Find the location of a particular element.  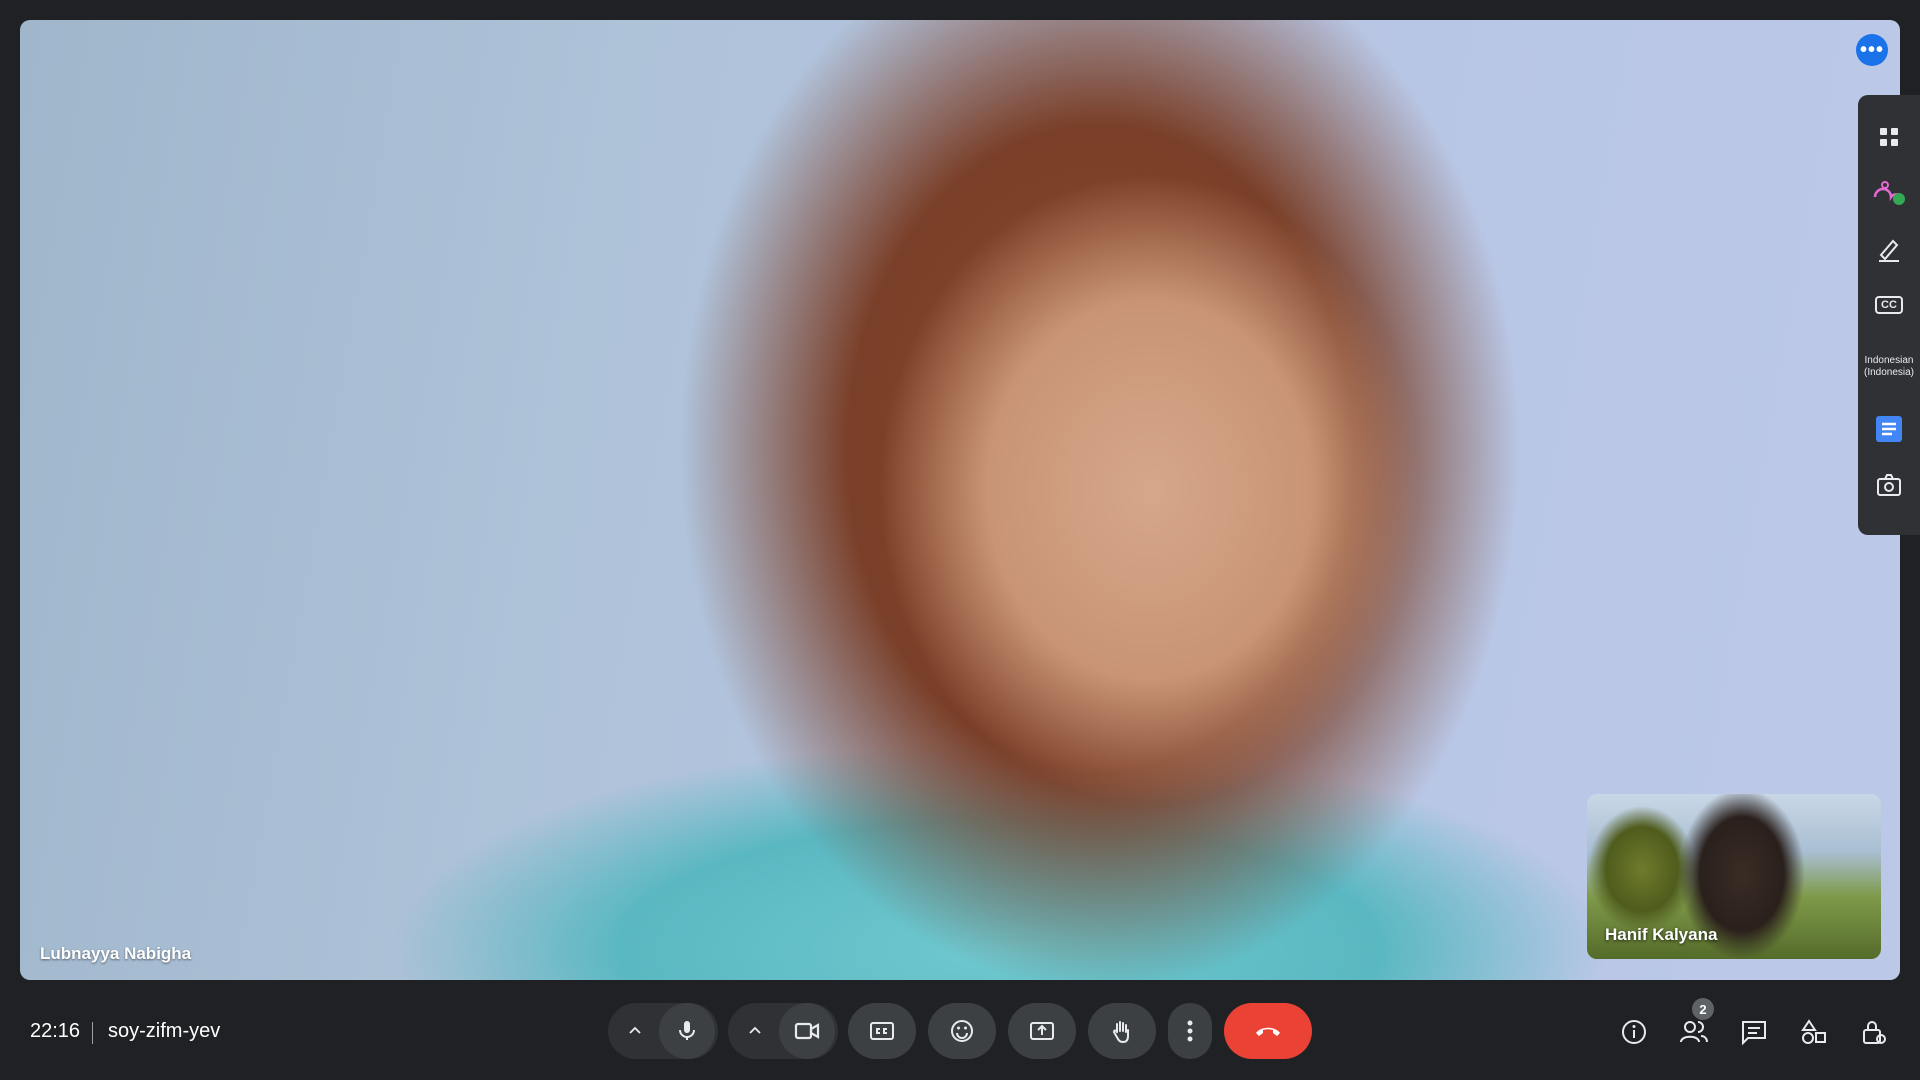

microphone-icon is located at coordinates (687, 1030).